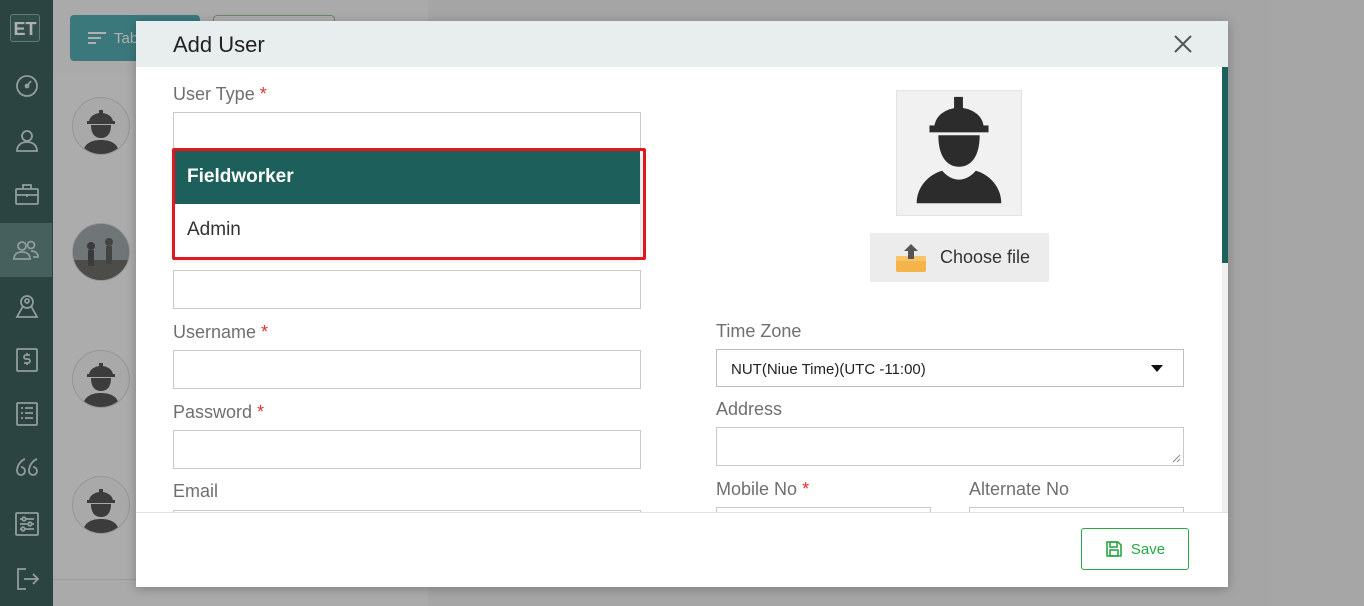  I want to click on address-label: Address, so click(749, 409).